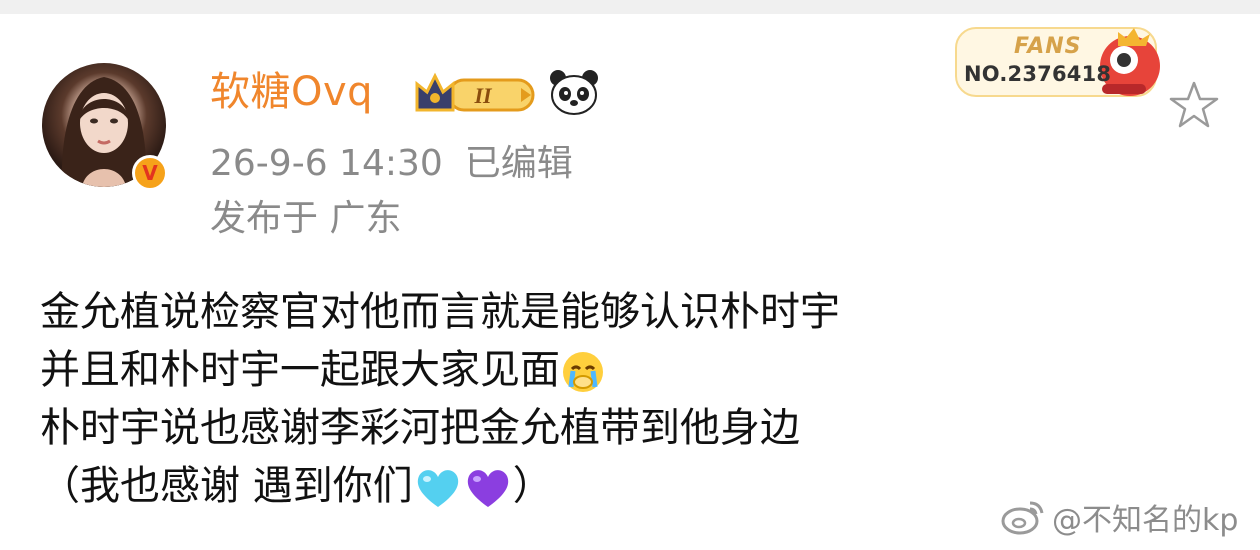 The height and width of the screenshot is (550, 1260). What do you see at coordinates (291, 92) in the screenshot?
I see `username-link: 软糖Ovq` at bounding box center [291, 92].